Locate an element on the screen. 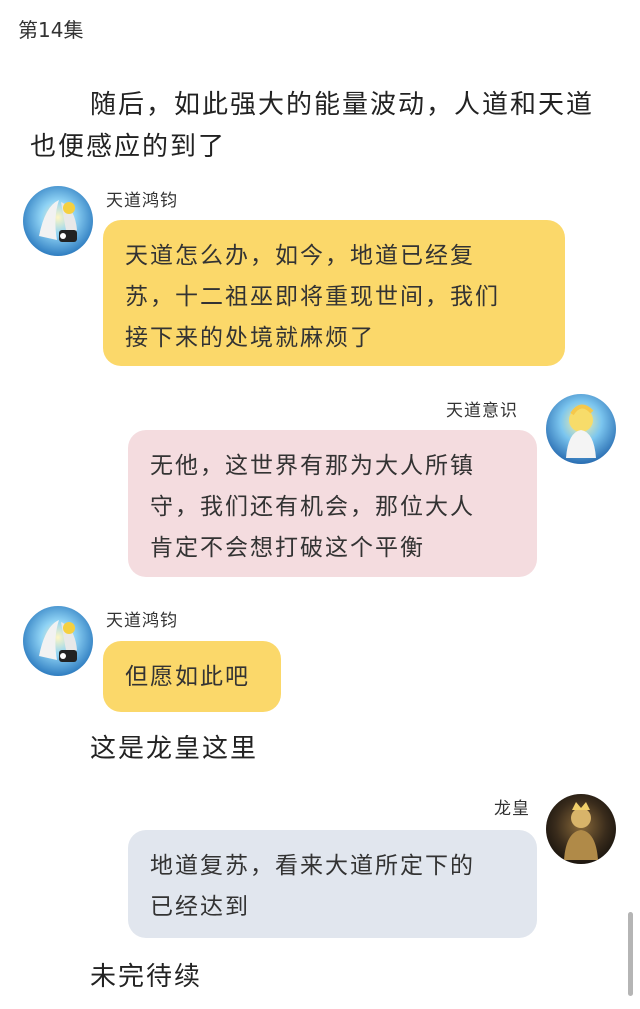 The image size is (640, 1009). narration-line: 未完待续 is located at coordinates (146, 977).